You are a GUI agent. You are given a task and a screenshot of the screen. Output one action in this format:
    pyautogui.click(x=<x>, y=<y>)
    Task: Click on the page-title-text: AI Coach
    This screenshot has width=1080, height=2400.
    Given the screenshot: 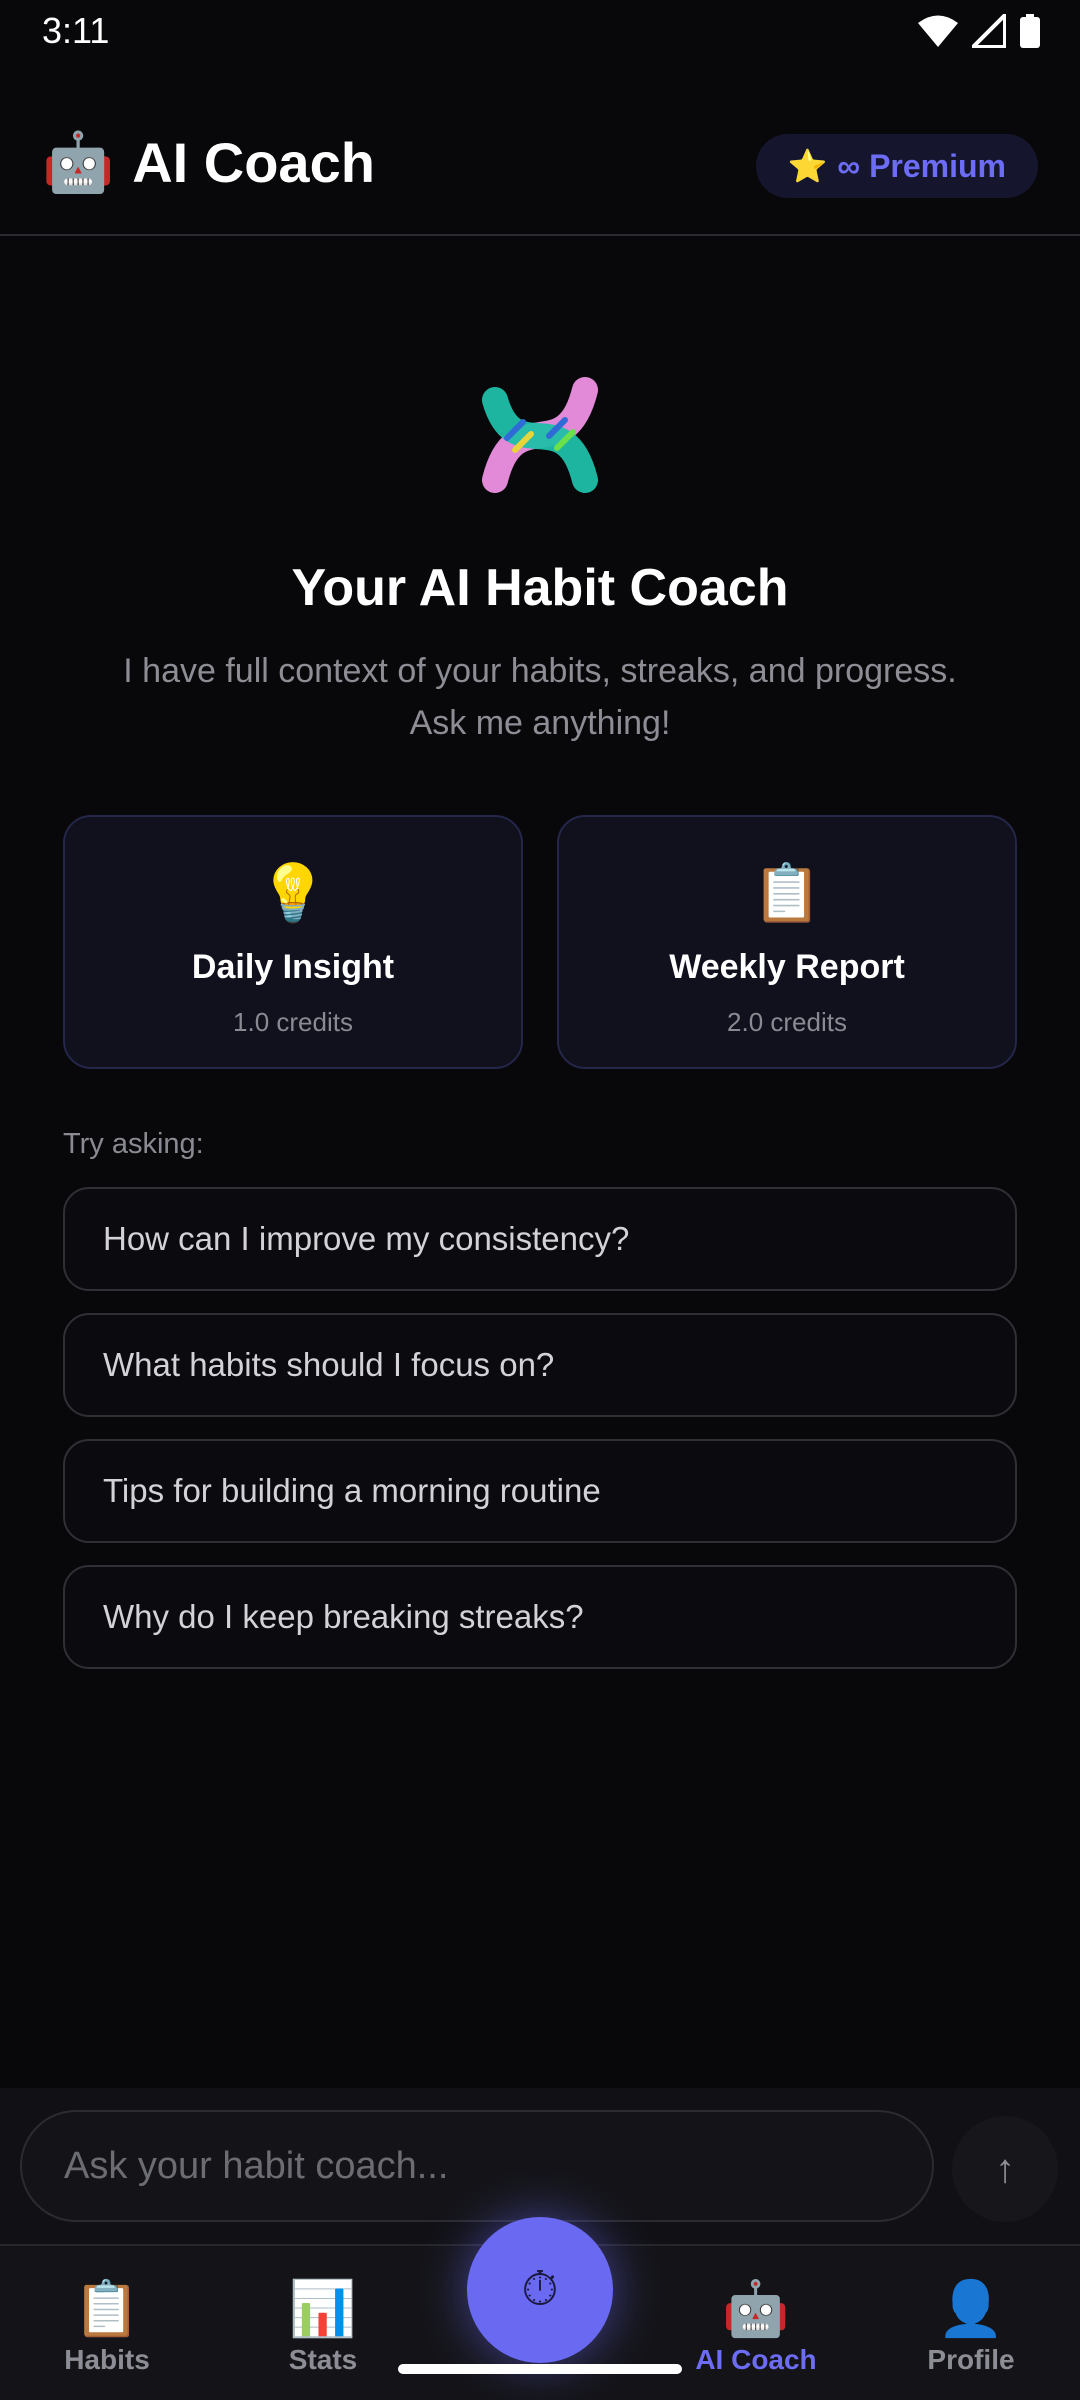 What is the action you would take?
    pyautogui.click(x=253, y=162)
    